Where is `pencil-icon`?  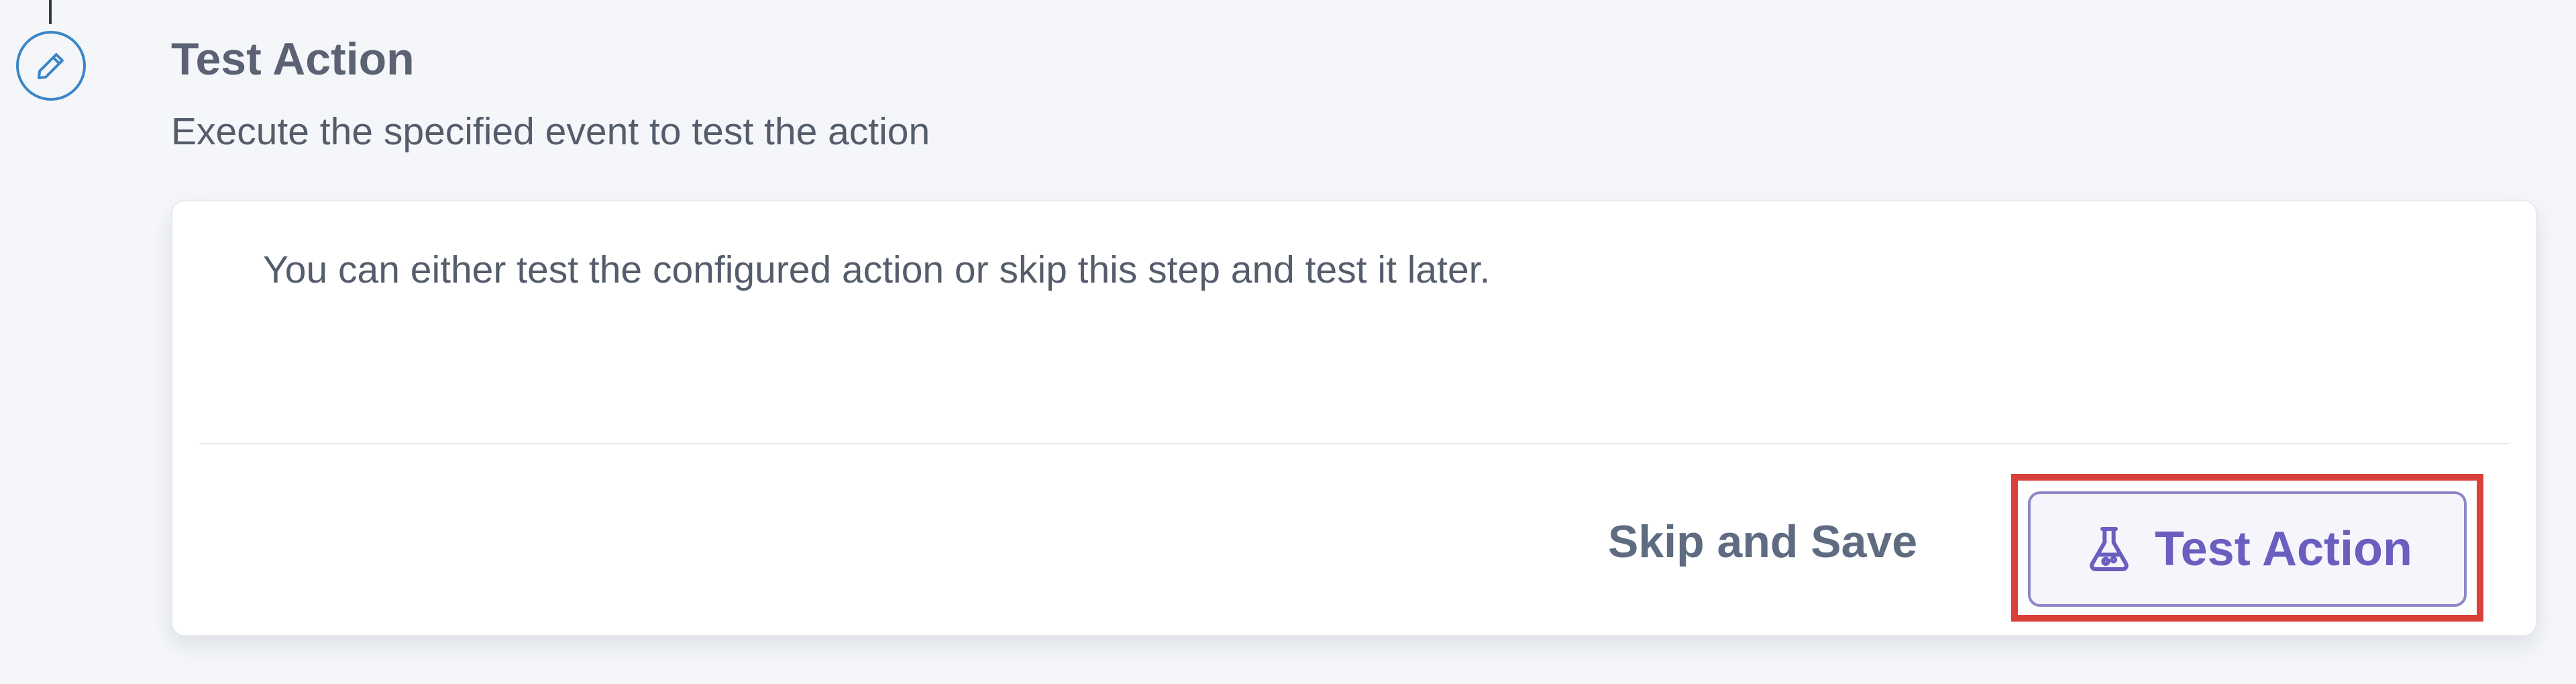
pencil-icon is located at coordinates (50, 66).